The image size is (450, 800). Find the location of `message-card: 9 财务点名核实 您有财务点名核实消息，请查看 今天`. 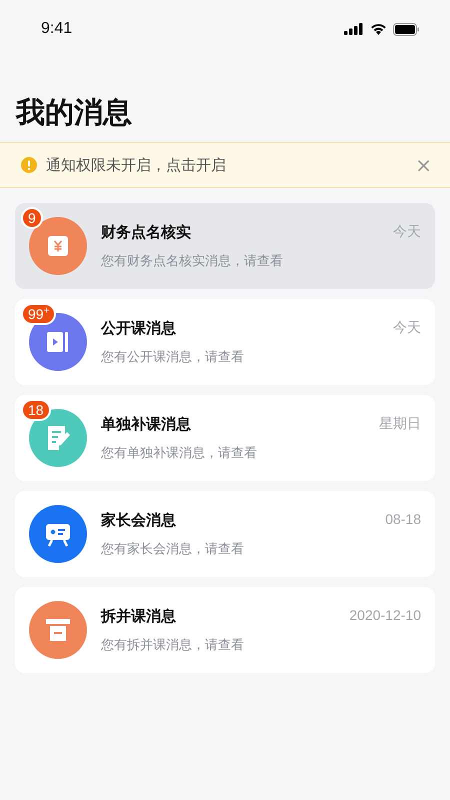

message-card: 9 财务点名核实 您有财务点名核实消息，请查看 今天 is located at coordinates (225, 246).